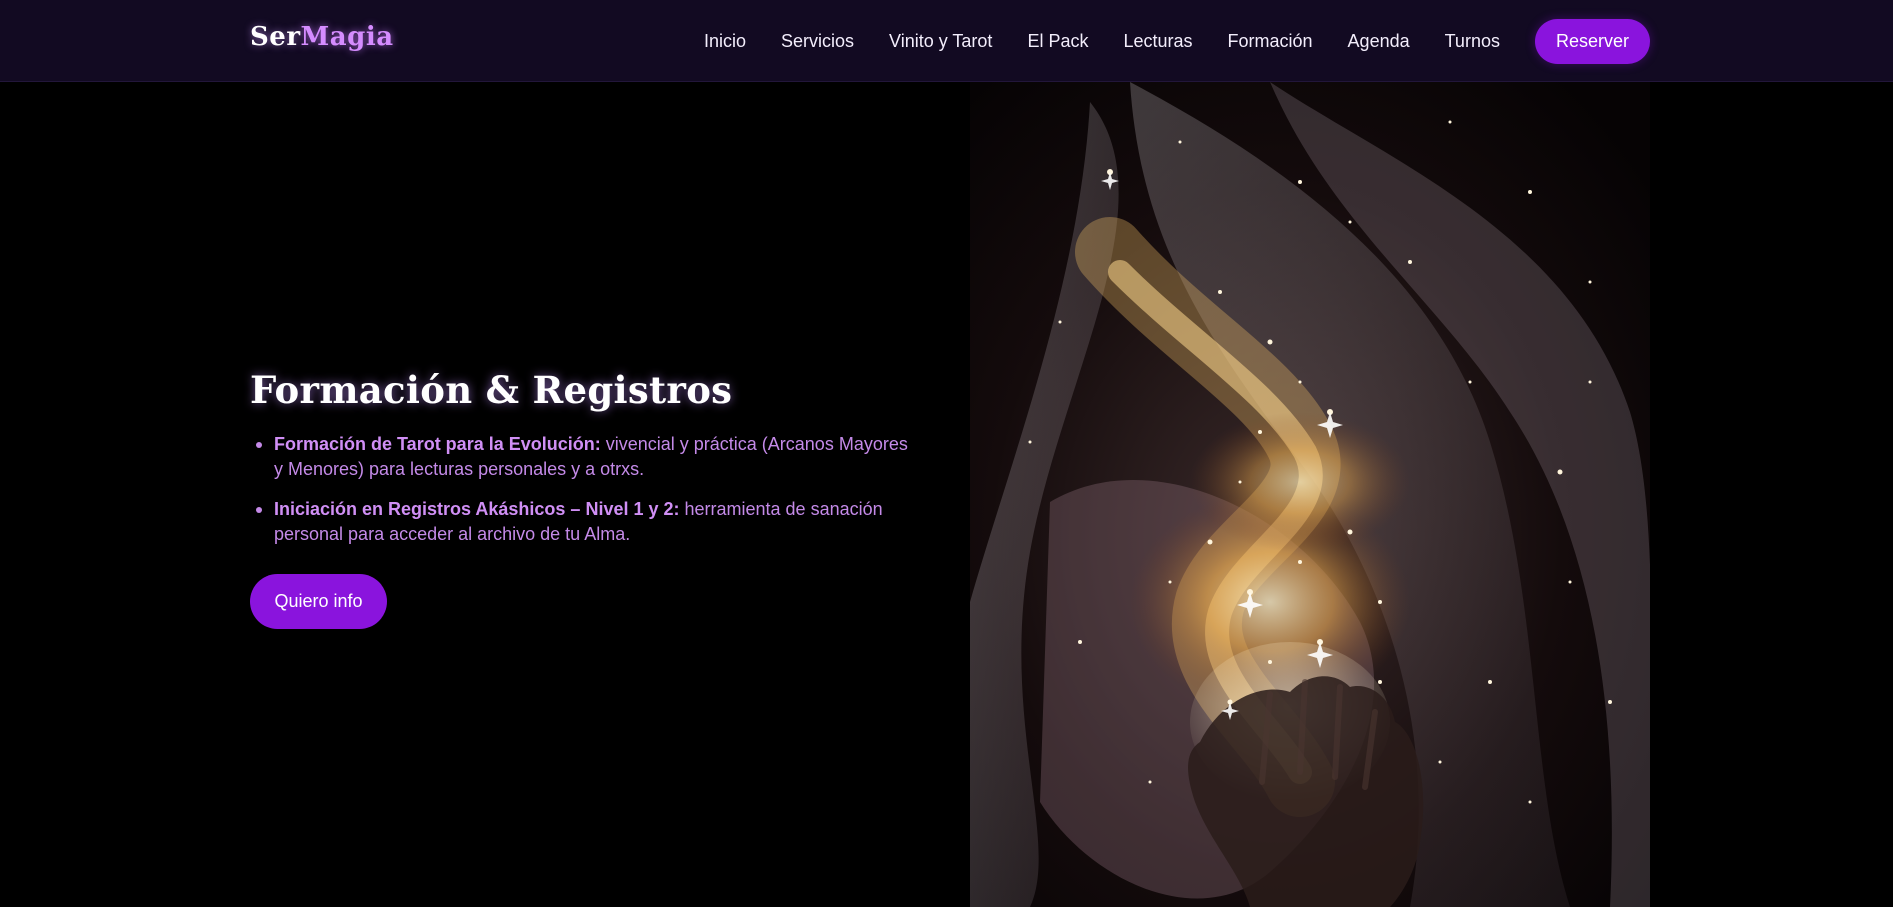  I want to click on brand-logo-part1: Ser, so click(275, 37).